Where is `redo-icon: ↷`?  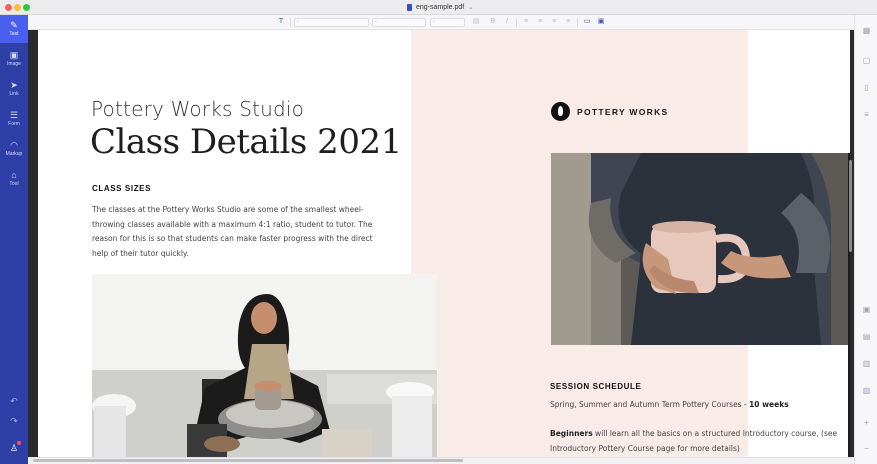
redo-icon: ↷ is located at coordinates (14, 421).